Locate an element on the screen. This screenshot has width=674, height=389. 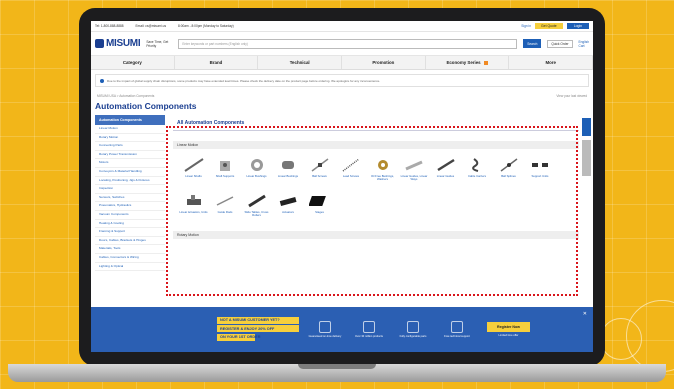
sidebar-item: Conveyors & Material Handling is located at coordinates (130, 172).